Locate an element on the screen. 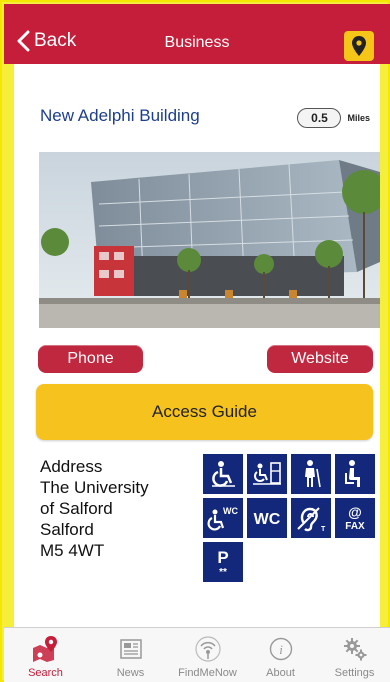 The width and height of the screenshot is (390, 682). tab-bar: Search News FindMeNow i About Settings is located at coordinates (197, 654).